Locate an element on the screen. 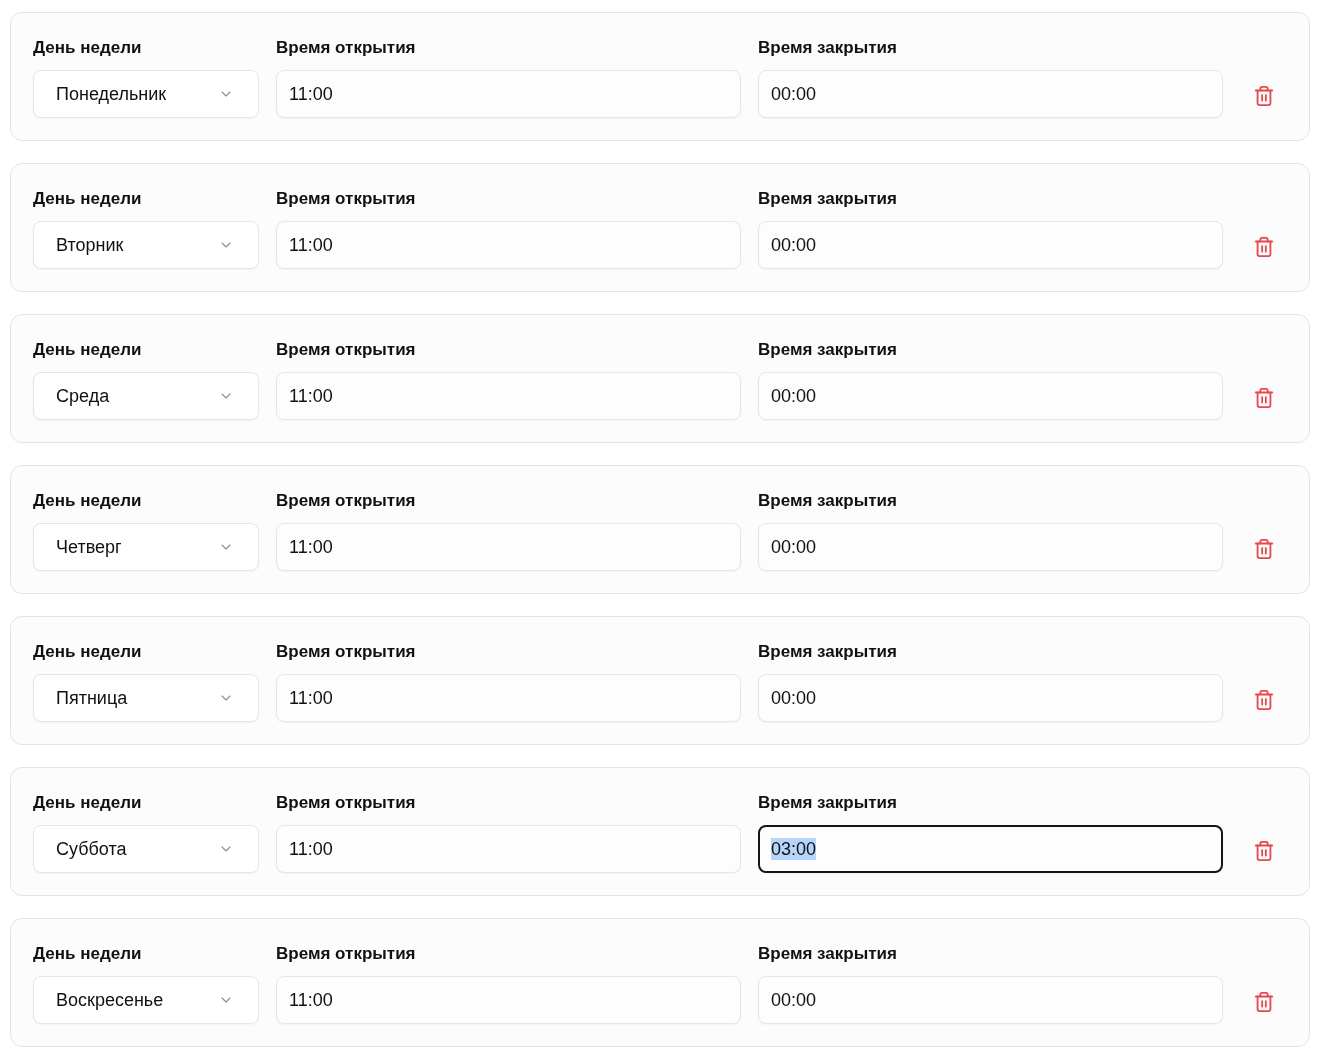 This screenshot has width=1322, height=1062. day-select: Вторник is located at coordinates (146, 245).